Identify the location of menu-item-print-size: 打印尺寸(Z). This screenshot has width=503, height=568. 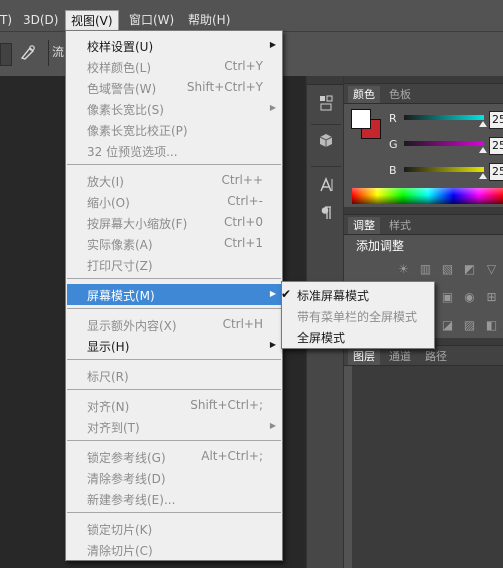
(174, 264).